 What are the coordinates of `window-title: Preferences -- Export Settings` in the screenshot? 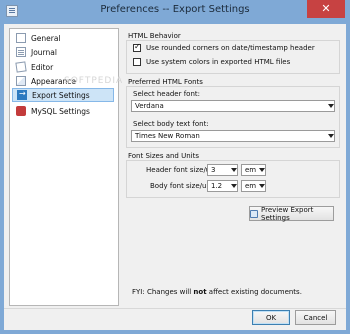 It's located at (175, 9).